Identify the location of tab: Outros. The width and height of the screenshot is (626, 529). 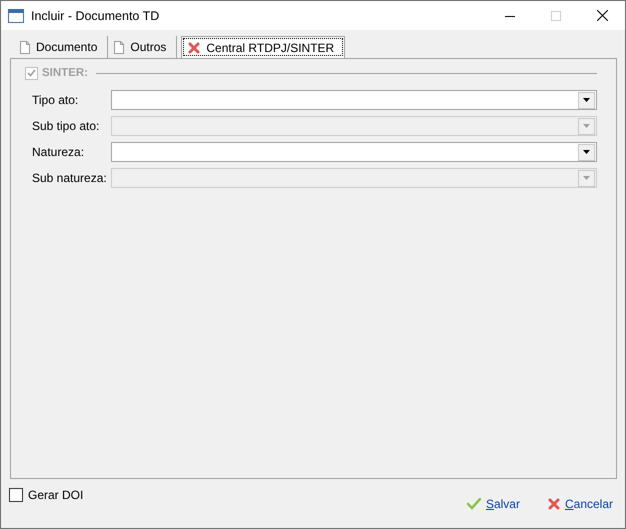
(143, 47).